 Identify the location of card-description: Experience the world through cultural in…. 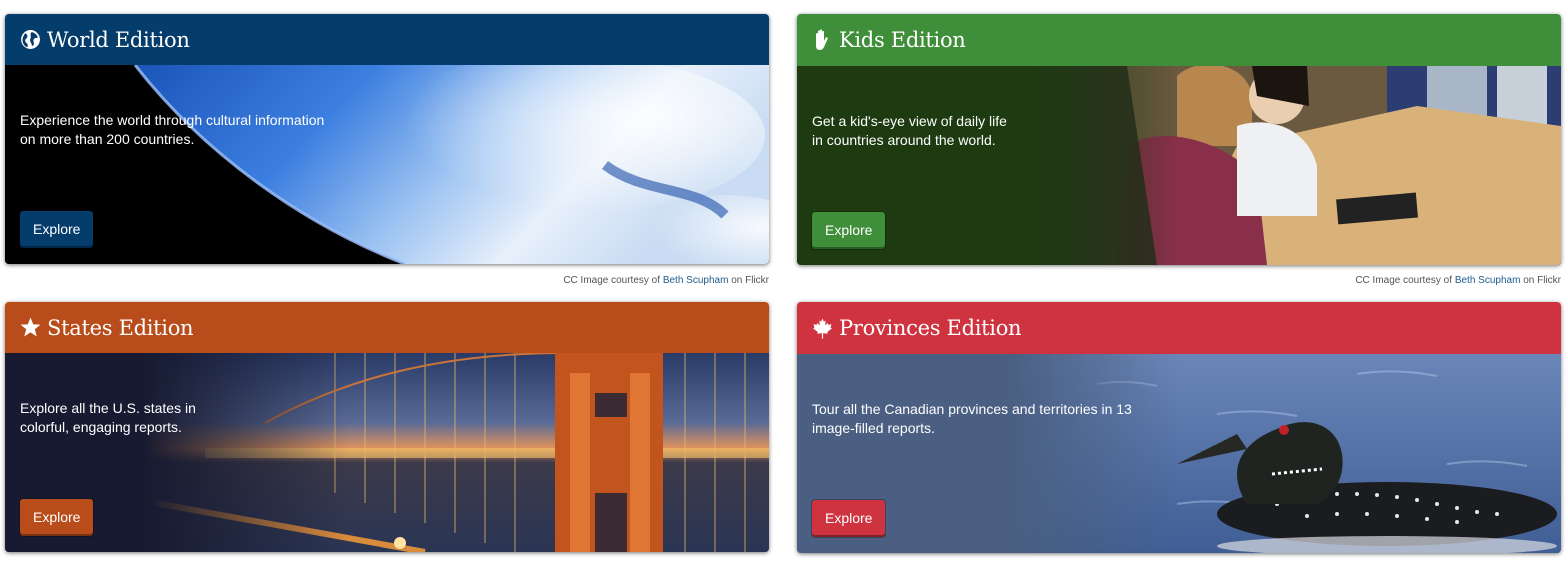
(172, 129).